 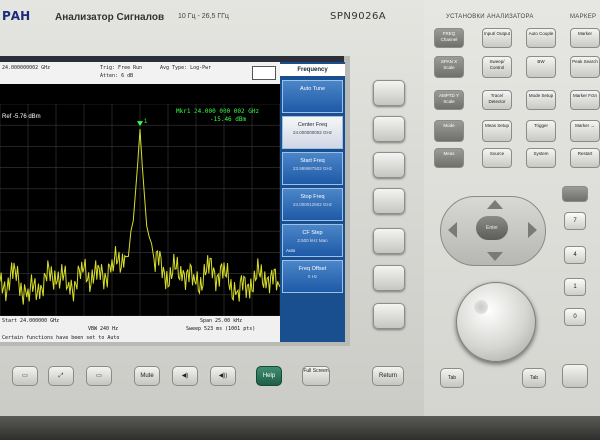 What do you see at coordinates (541, 131) in the screenshot?
I see `hardkey-trigger: Trigger` at bounding box center [541, 131].